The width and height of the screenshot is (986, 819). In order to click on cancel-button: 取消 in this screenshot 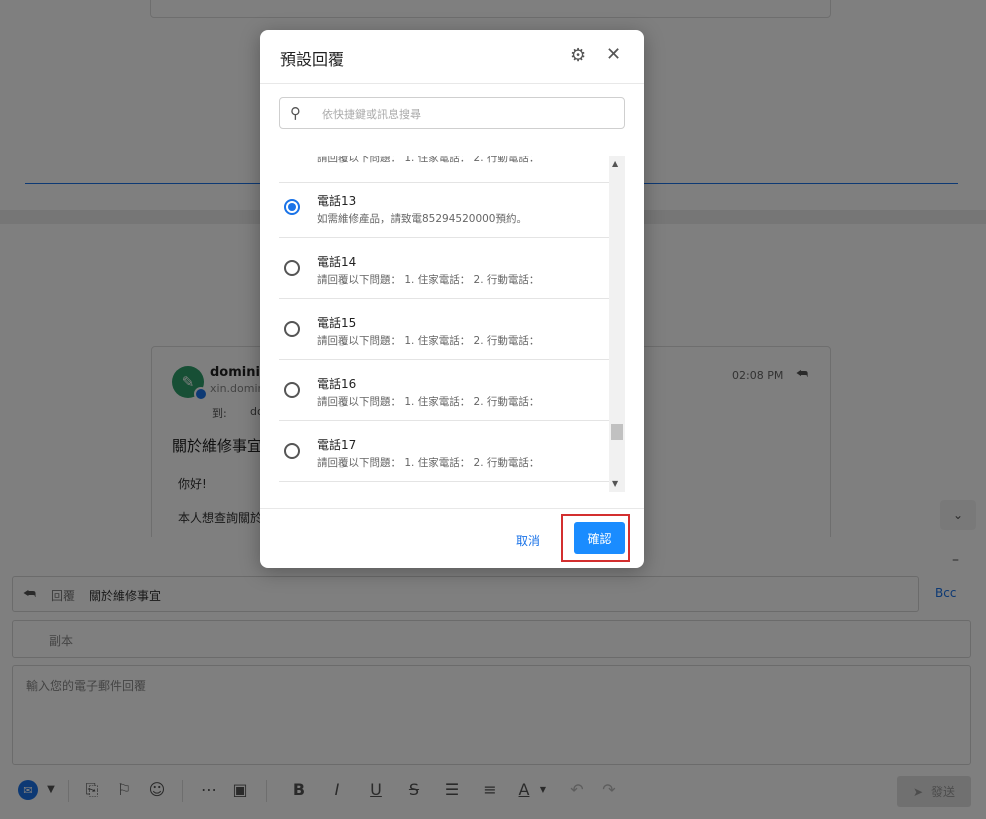, I will do `click(528, 540)`.